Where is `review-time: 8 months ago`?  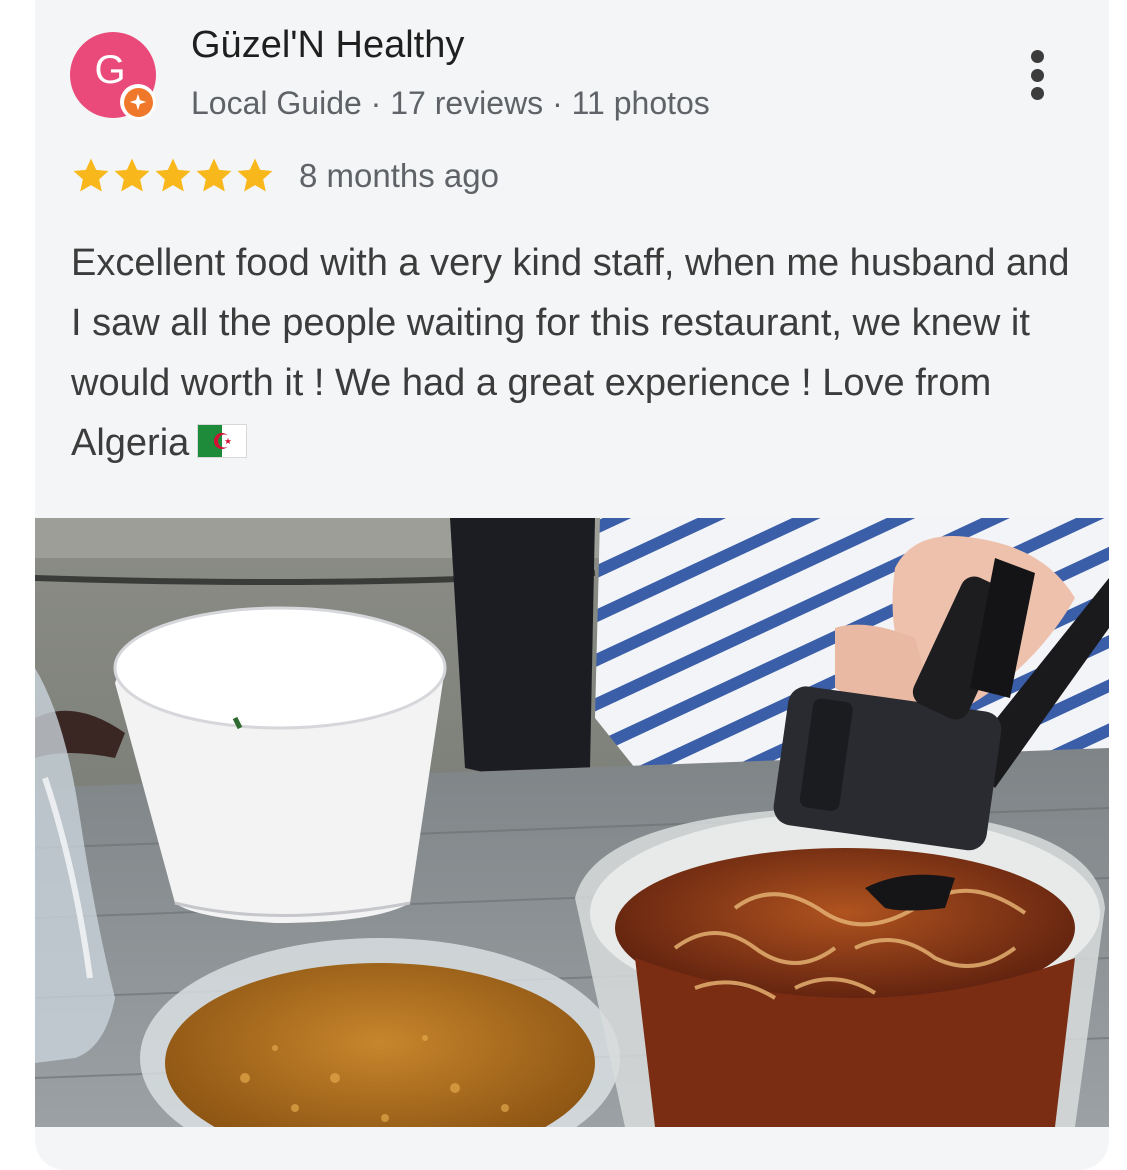
review-time: 8 months ago is located at coordinates (399, 175).